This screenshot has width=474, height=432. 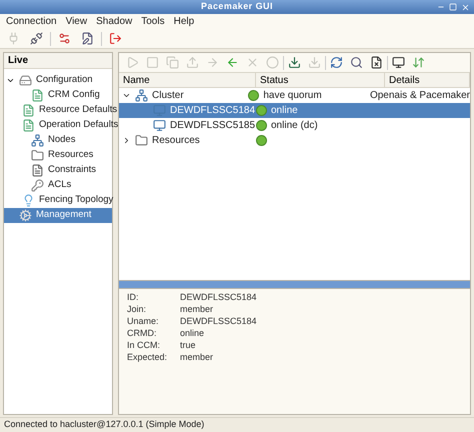 What do you see at coordinates (25, 215) in the screenshot?
I see `gear-icon` at bounding box center [25, 215].